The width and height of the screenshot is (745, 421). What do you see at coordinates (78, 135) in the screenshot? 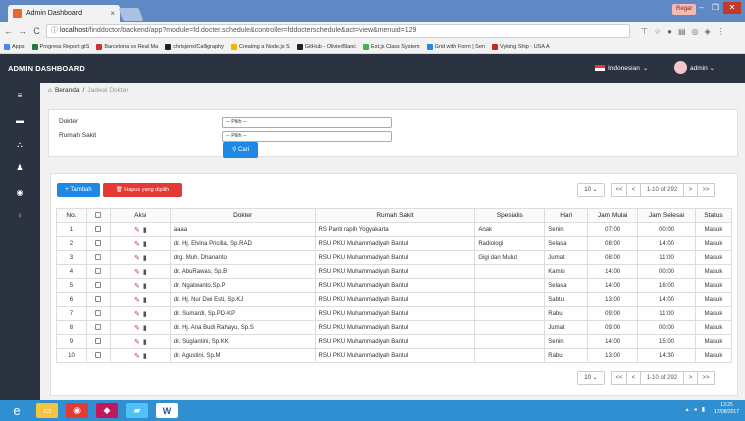
I see `hospital-label: Rumah Sakit` at bounding box center [78, 135].